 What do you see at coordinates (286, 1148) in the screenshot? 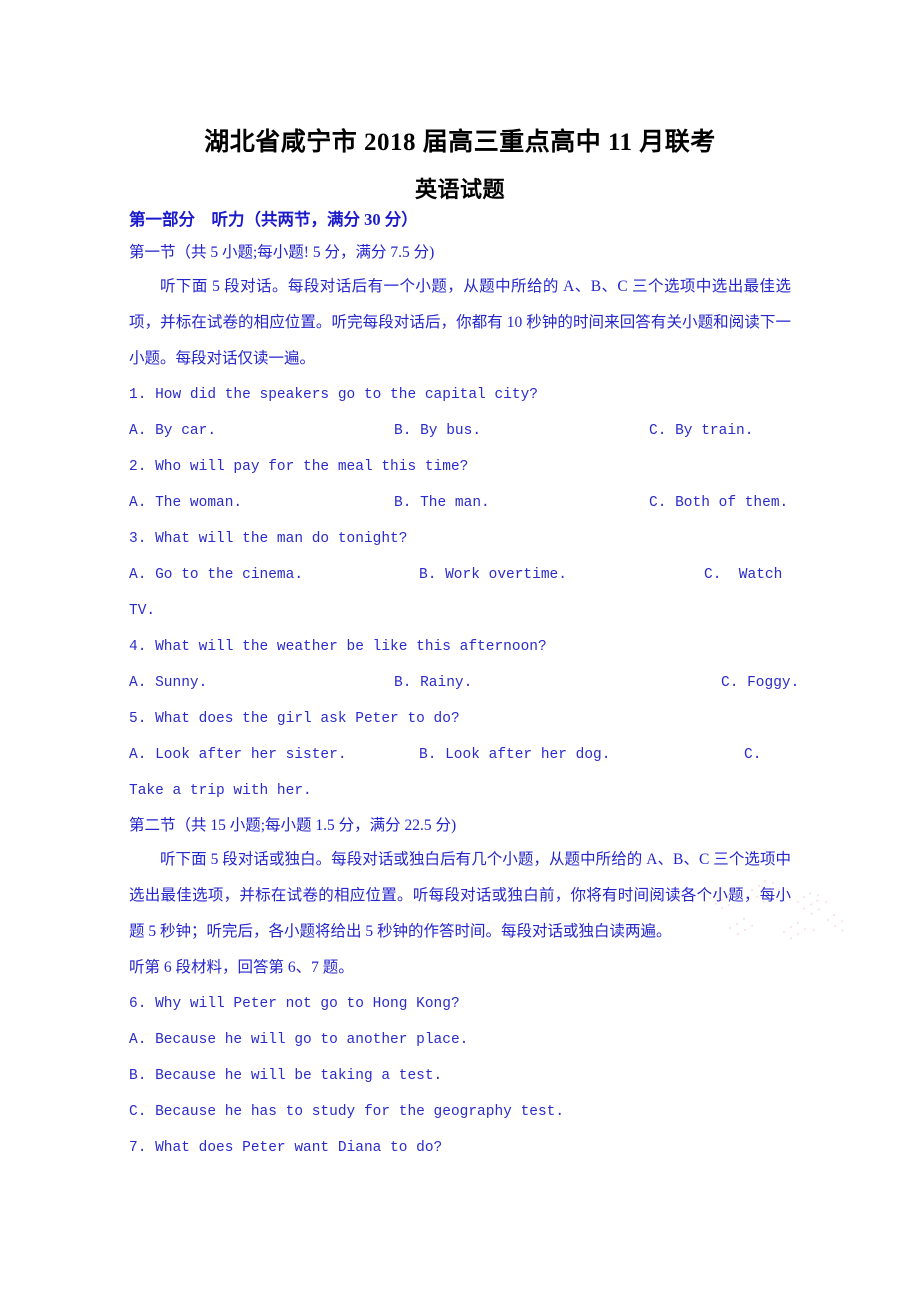
I see `question-stem: 7. What does Peter want Diana to do?` at bounding box center [286, 1148].